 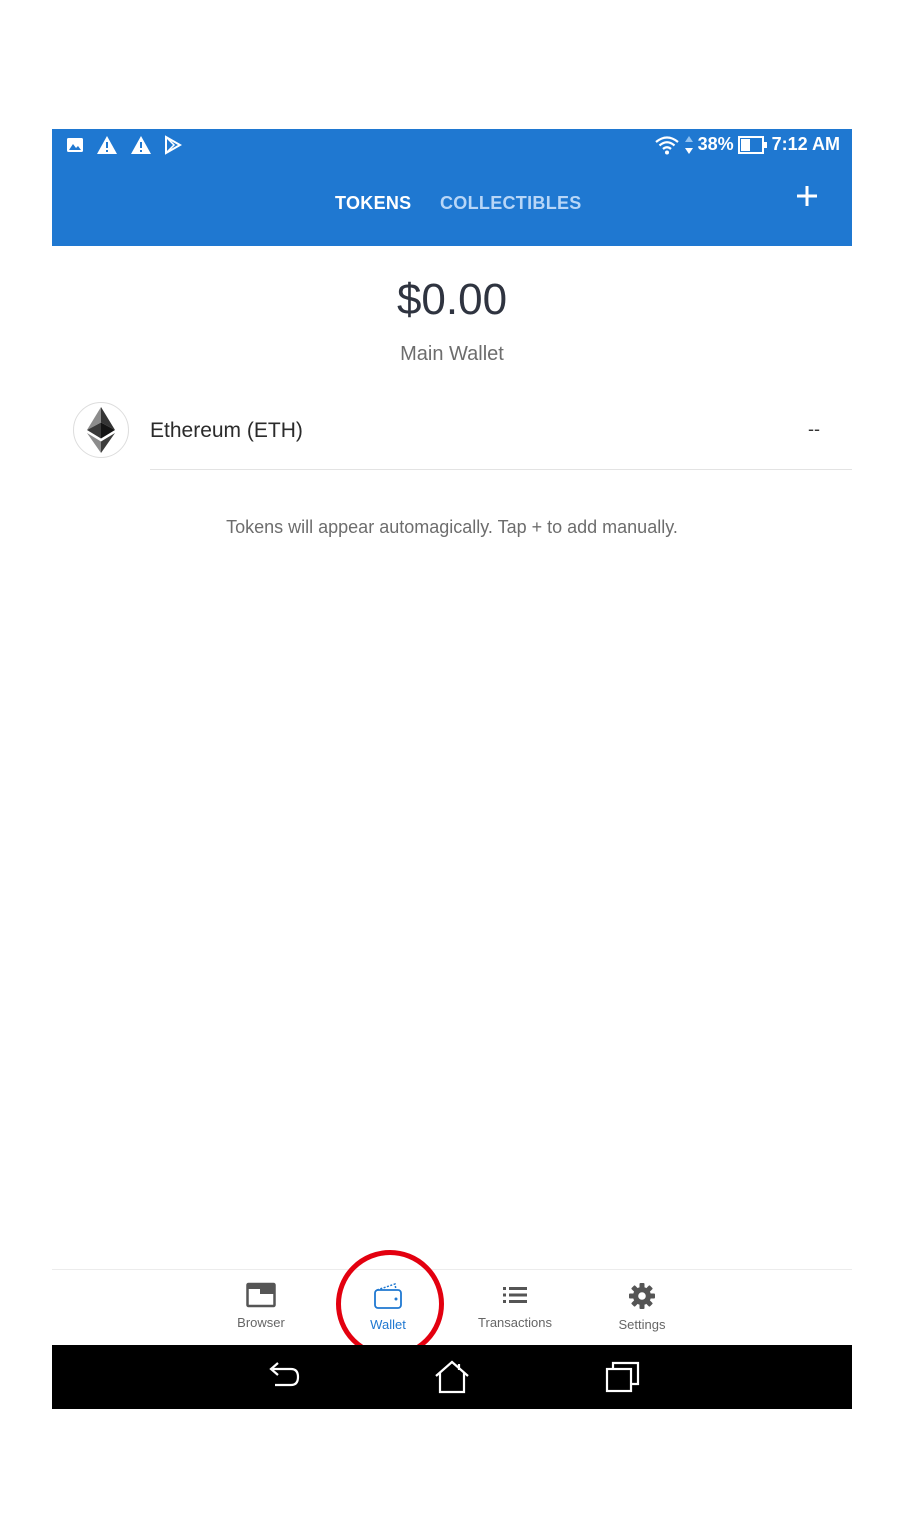 What do you see at coordinates (373, 203) in the screenshot?
I see `tab-tokens: TOKENS` at bounding box center [373, 203].